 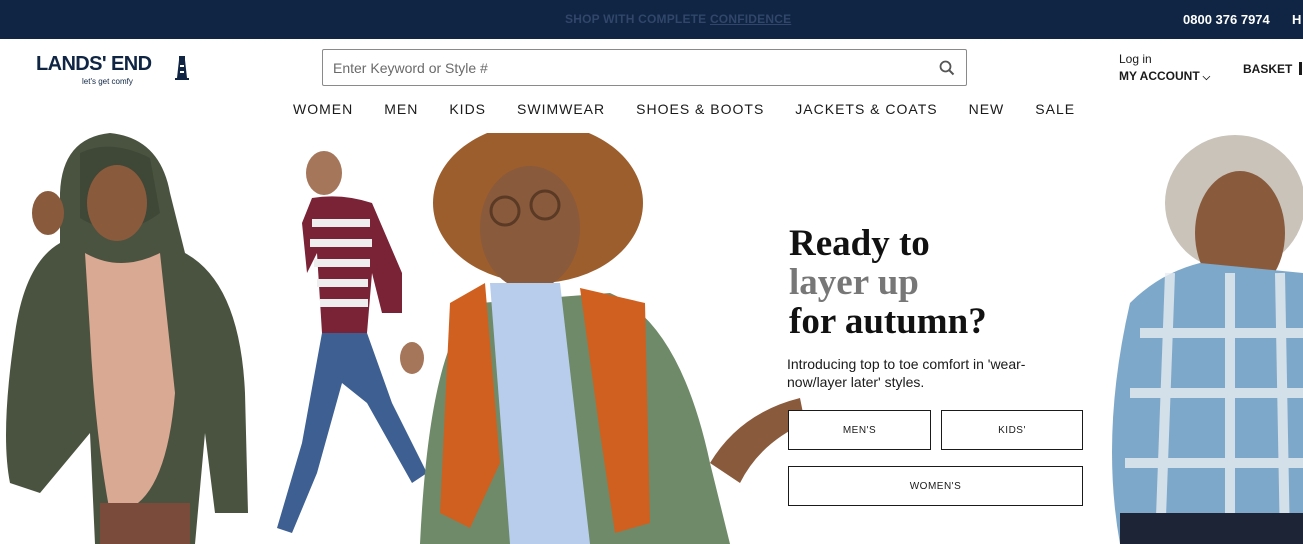 What do you see at coordinates (1206, 77) in the screenshot?
I see `chevron-down-icon: ⌵` at bounding box center [1206, 77].